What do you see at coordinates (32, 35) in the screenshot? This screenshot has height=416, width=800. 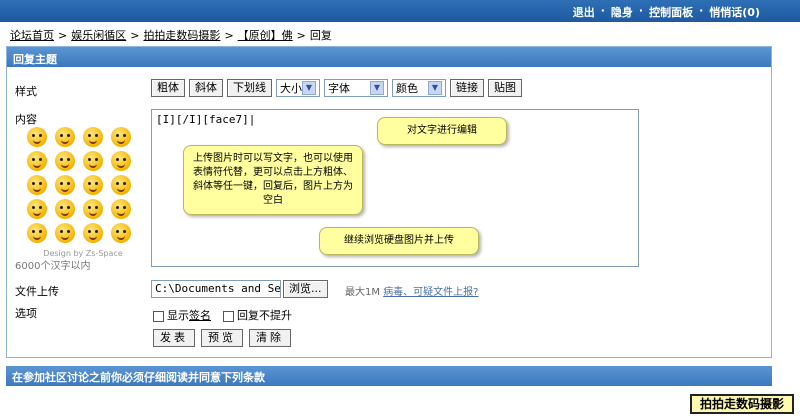 I see `breadcrumb-home: 论坛首页` at bounding box center [32, 35].